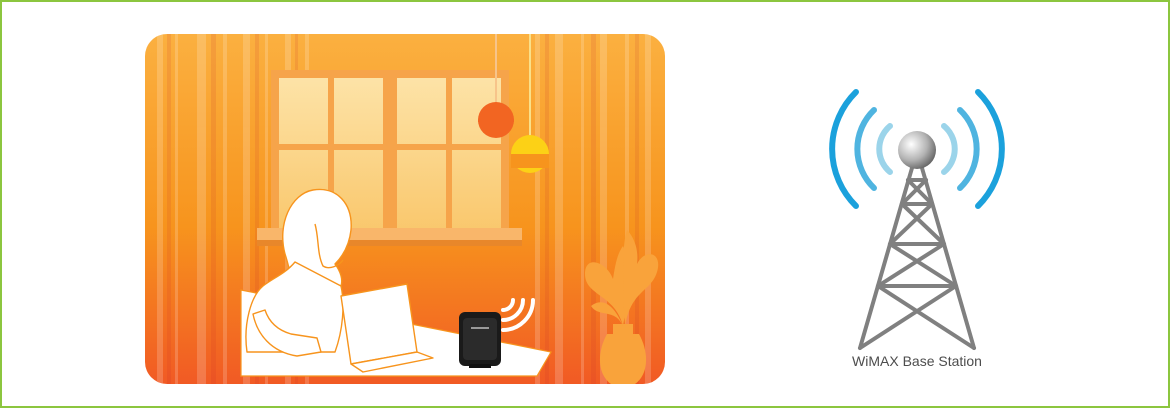  Describe the element at coordinates (480, 340) in the screenshot. I see `wimax-router-icon` at that location.